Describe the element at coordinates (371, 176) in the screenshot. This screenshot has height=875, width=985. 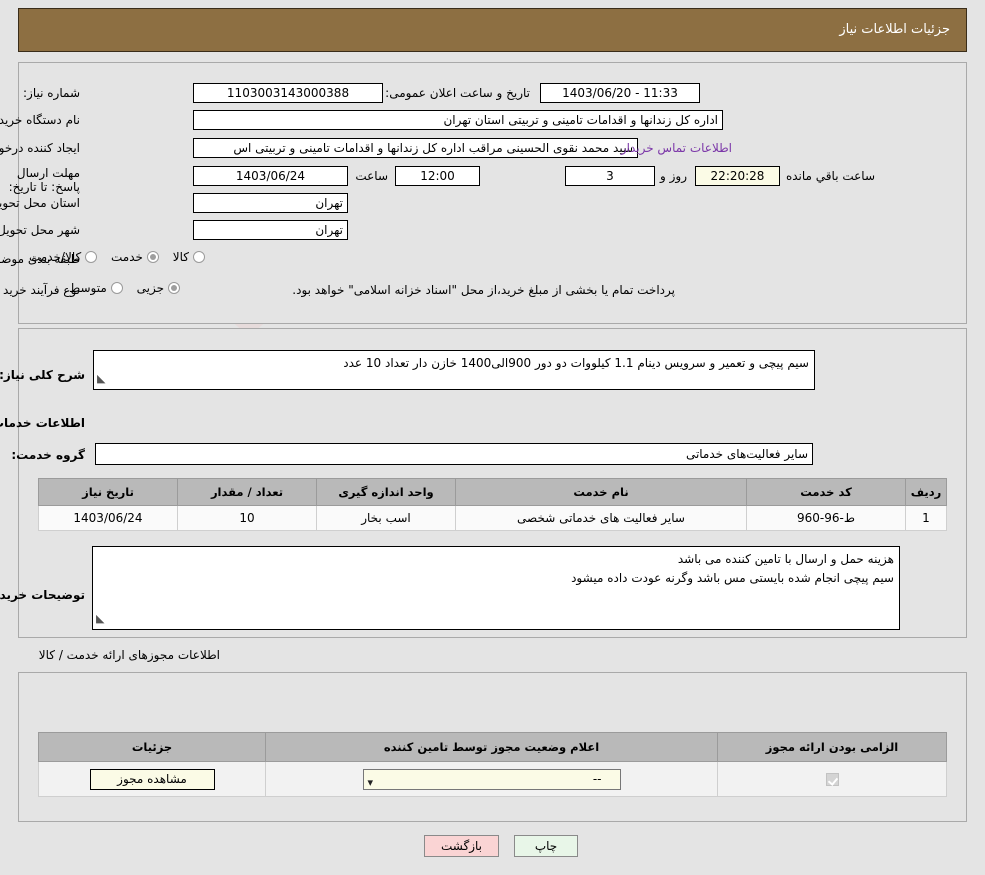
I see `deadline-hour-label: ساعت` at that location.